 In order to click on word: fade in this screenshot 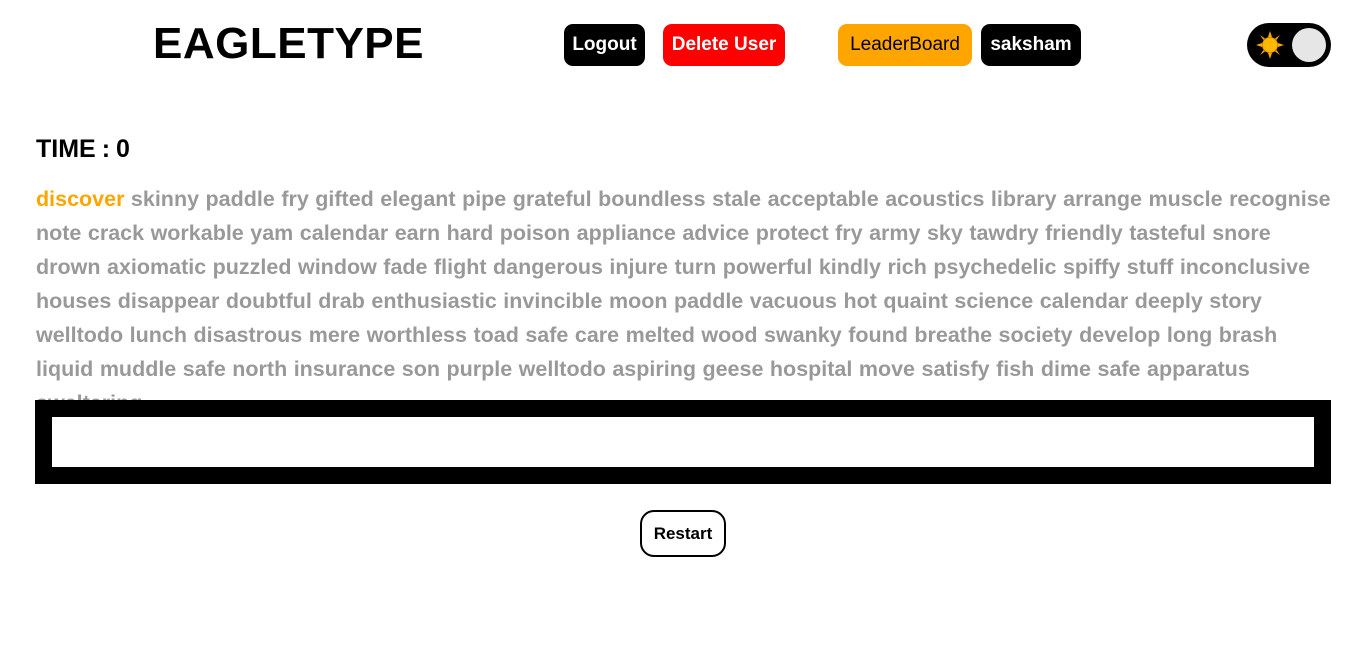, I will do `click(405, 267)`.